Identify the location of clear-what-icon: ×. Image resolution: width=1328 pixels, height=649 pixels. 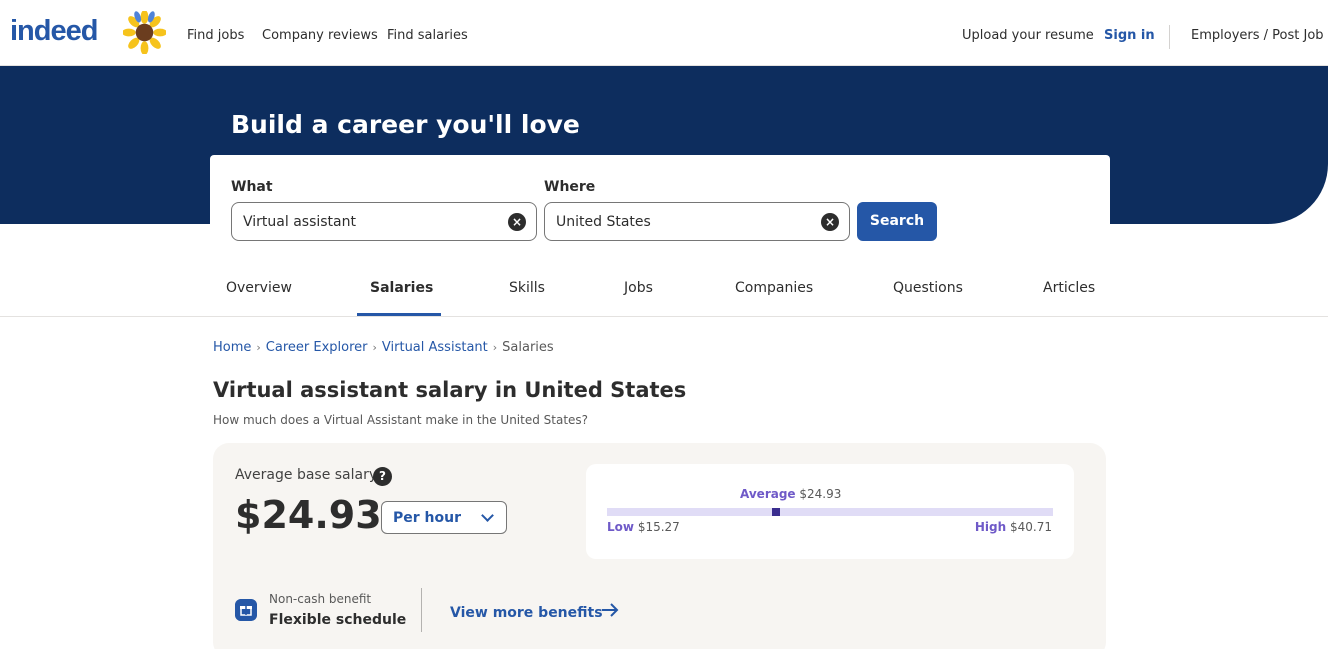
(517, 222).